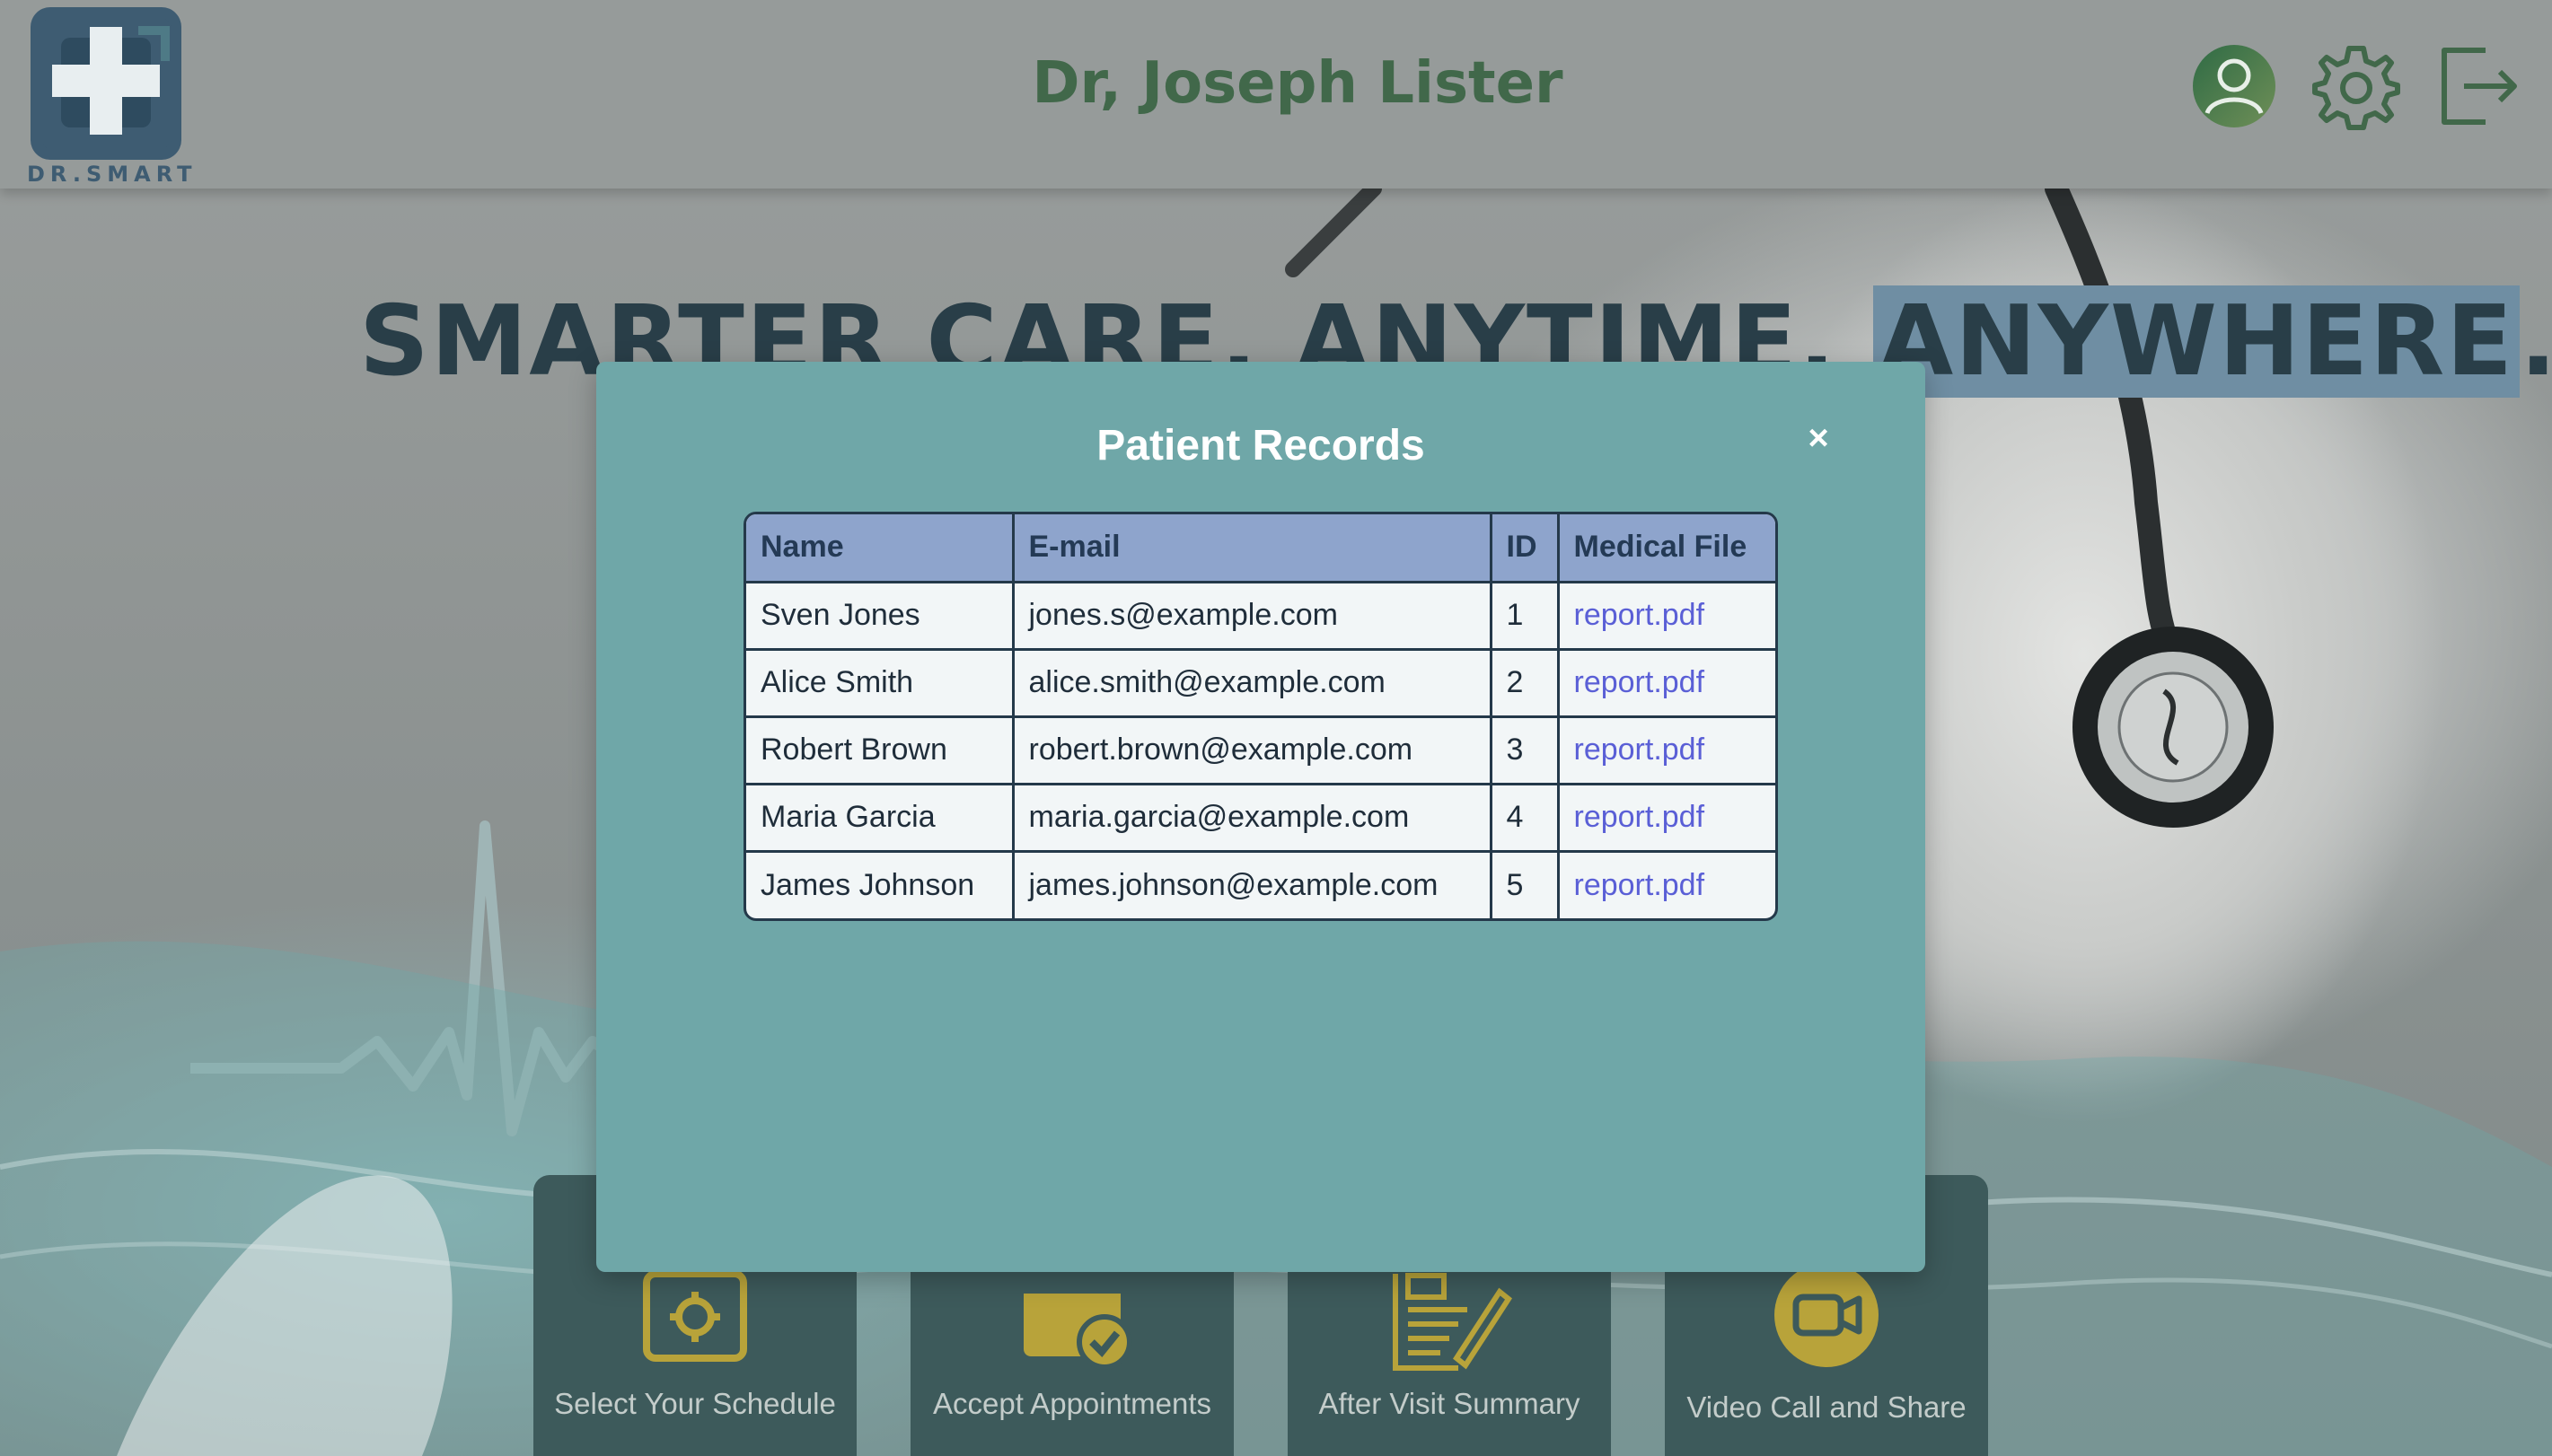  What do you see at coordinates (112, 174) in the screenshot?
I see `logo-text: DR.SMART` at bounding box center [112, 174].